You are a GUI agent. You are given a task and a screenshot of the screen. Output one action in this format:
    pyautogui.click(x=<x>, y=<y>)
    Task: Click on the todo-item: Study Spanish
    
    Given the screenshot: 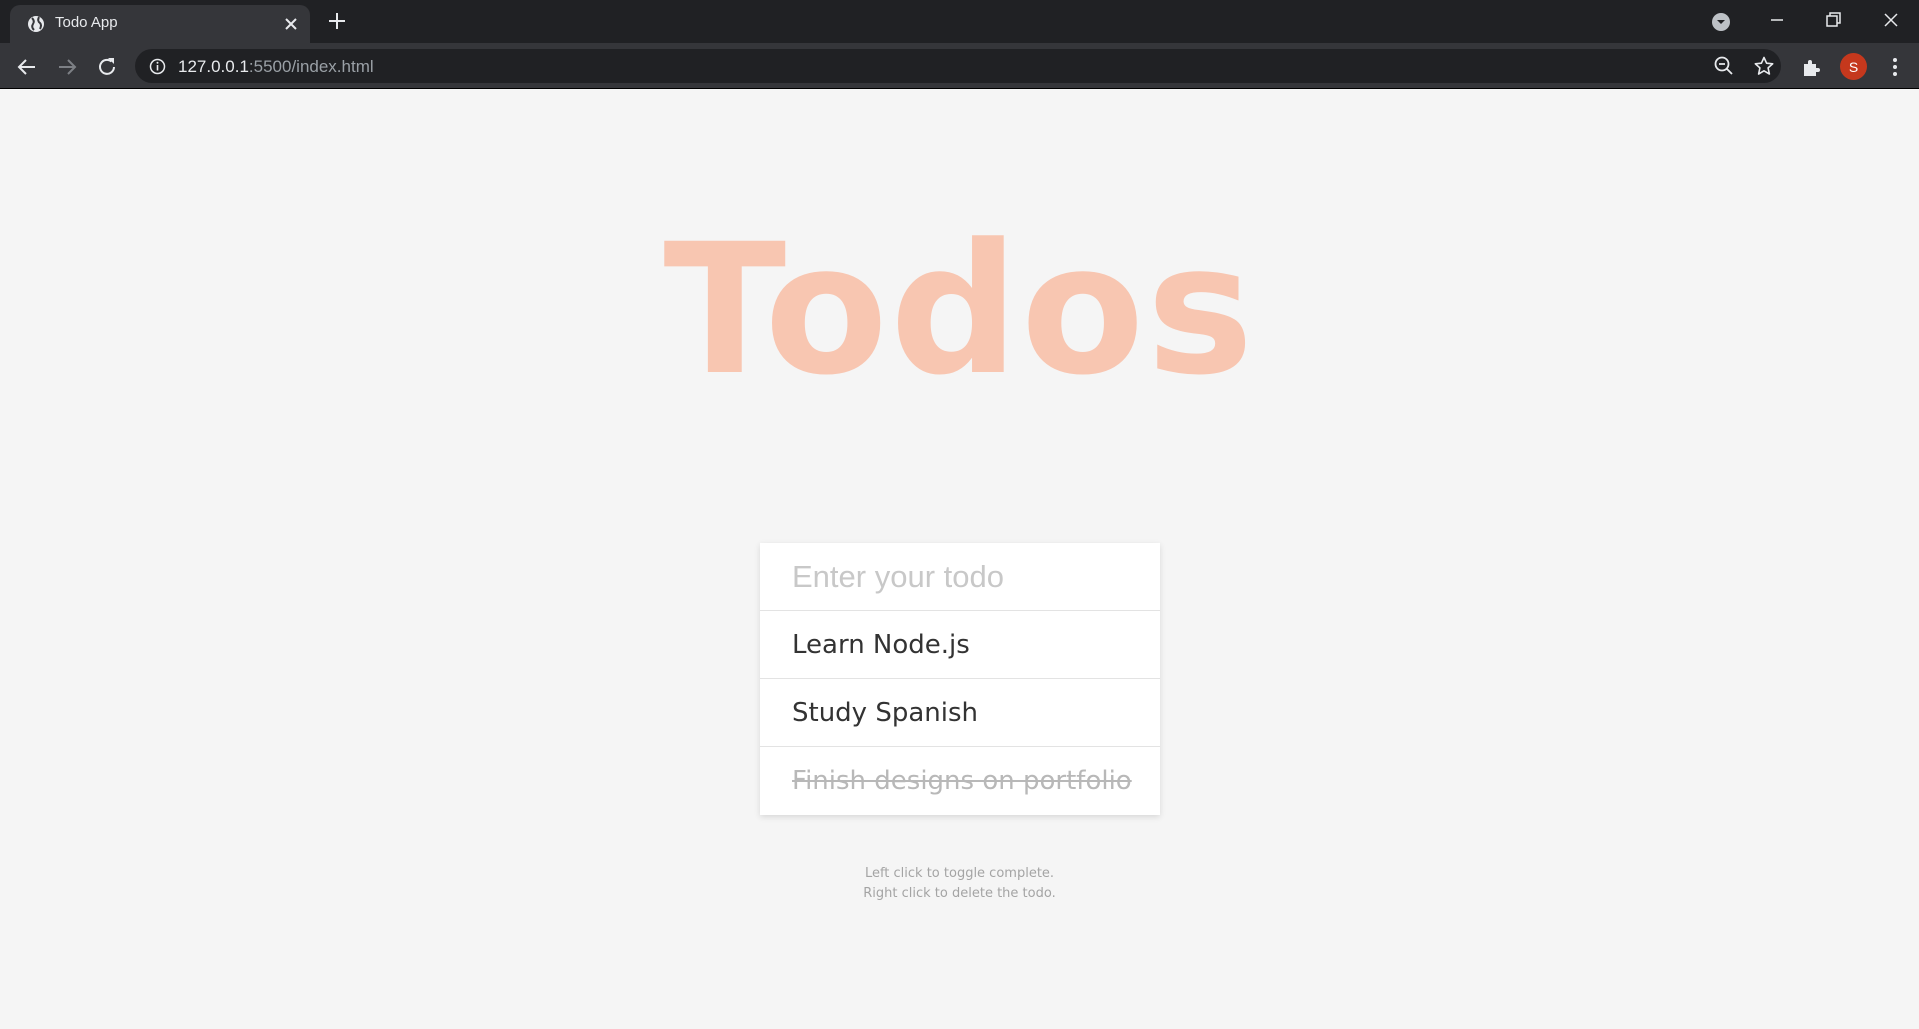 What is the action you would take?
    pyautogui.click(x=960, y=713)
    